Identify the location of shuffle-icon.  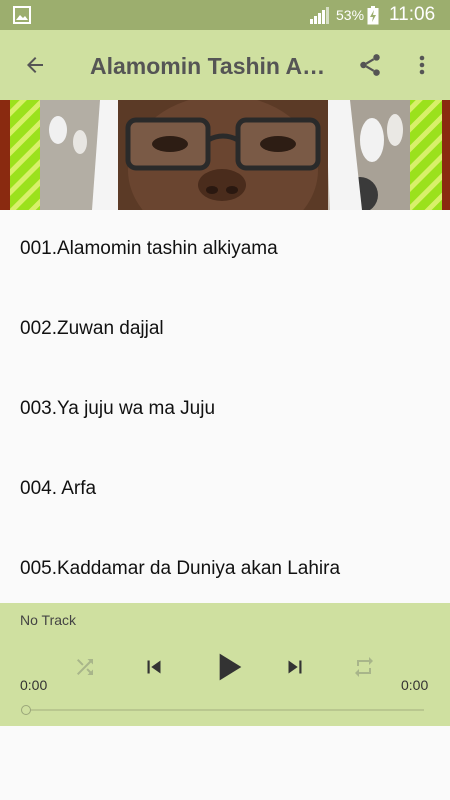
(85, 667).